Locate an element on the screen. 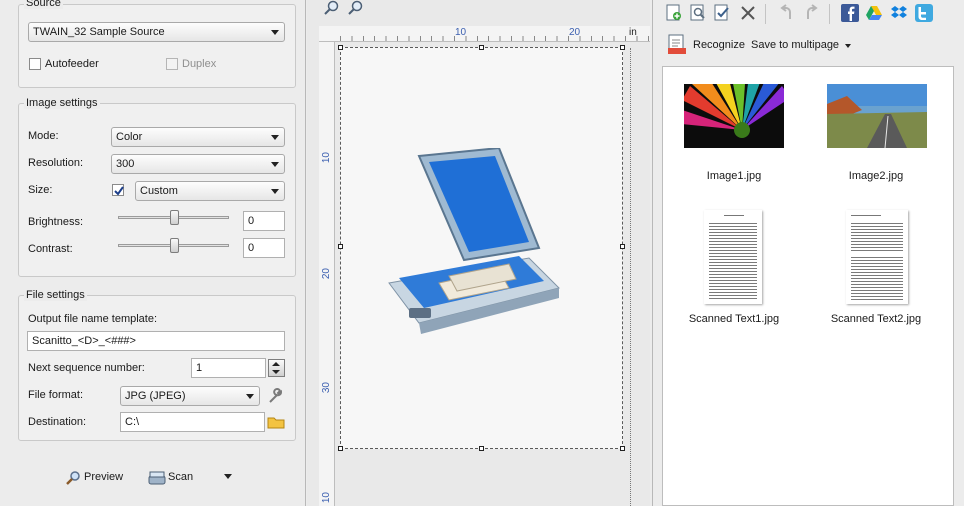 The height and width of the screenshot is (506, 964). wrench-icon is located at coordinates (275, 395).